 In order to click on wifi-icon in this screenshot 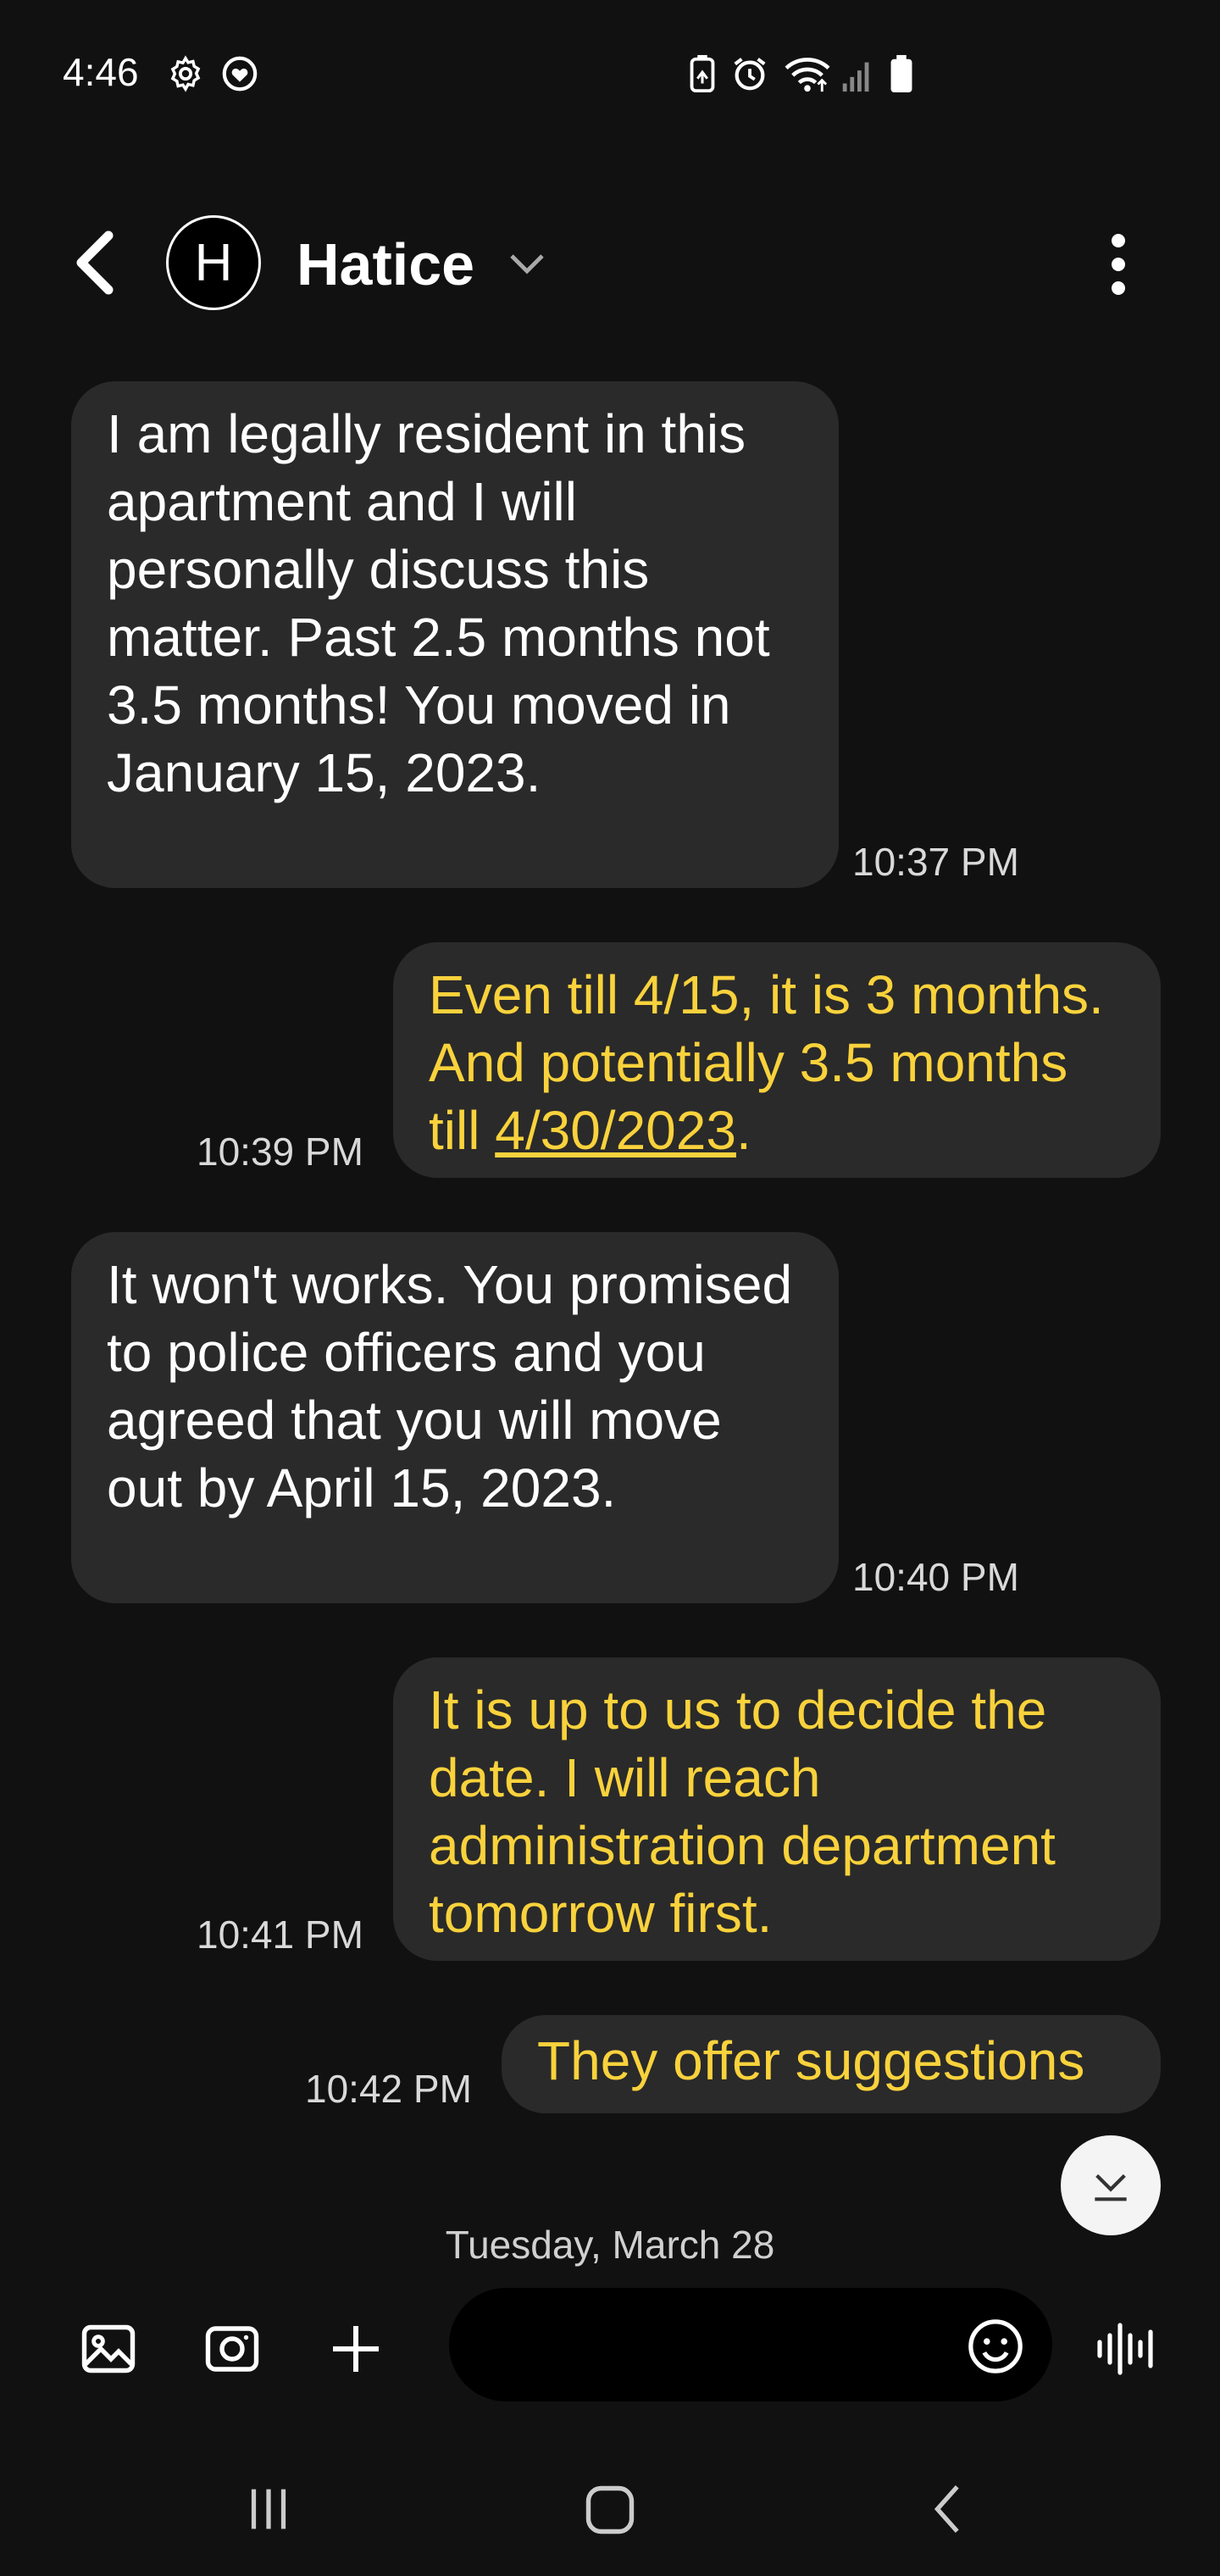, I will do `click(807, 75)`.